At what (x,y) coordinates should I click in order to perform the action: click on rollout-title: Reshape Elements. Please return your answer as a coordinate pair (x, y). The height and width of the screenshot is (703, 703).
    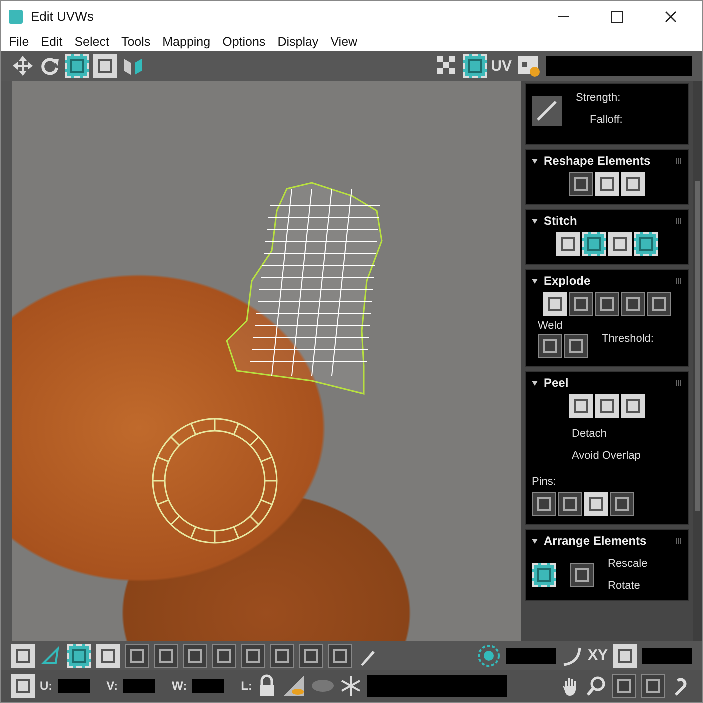
    Looking at the image, I should click on (607, 161).